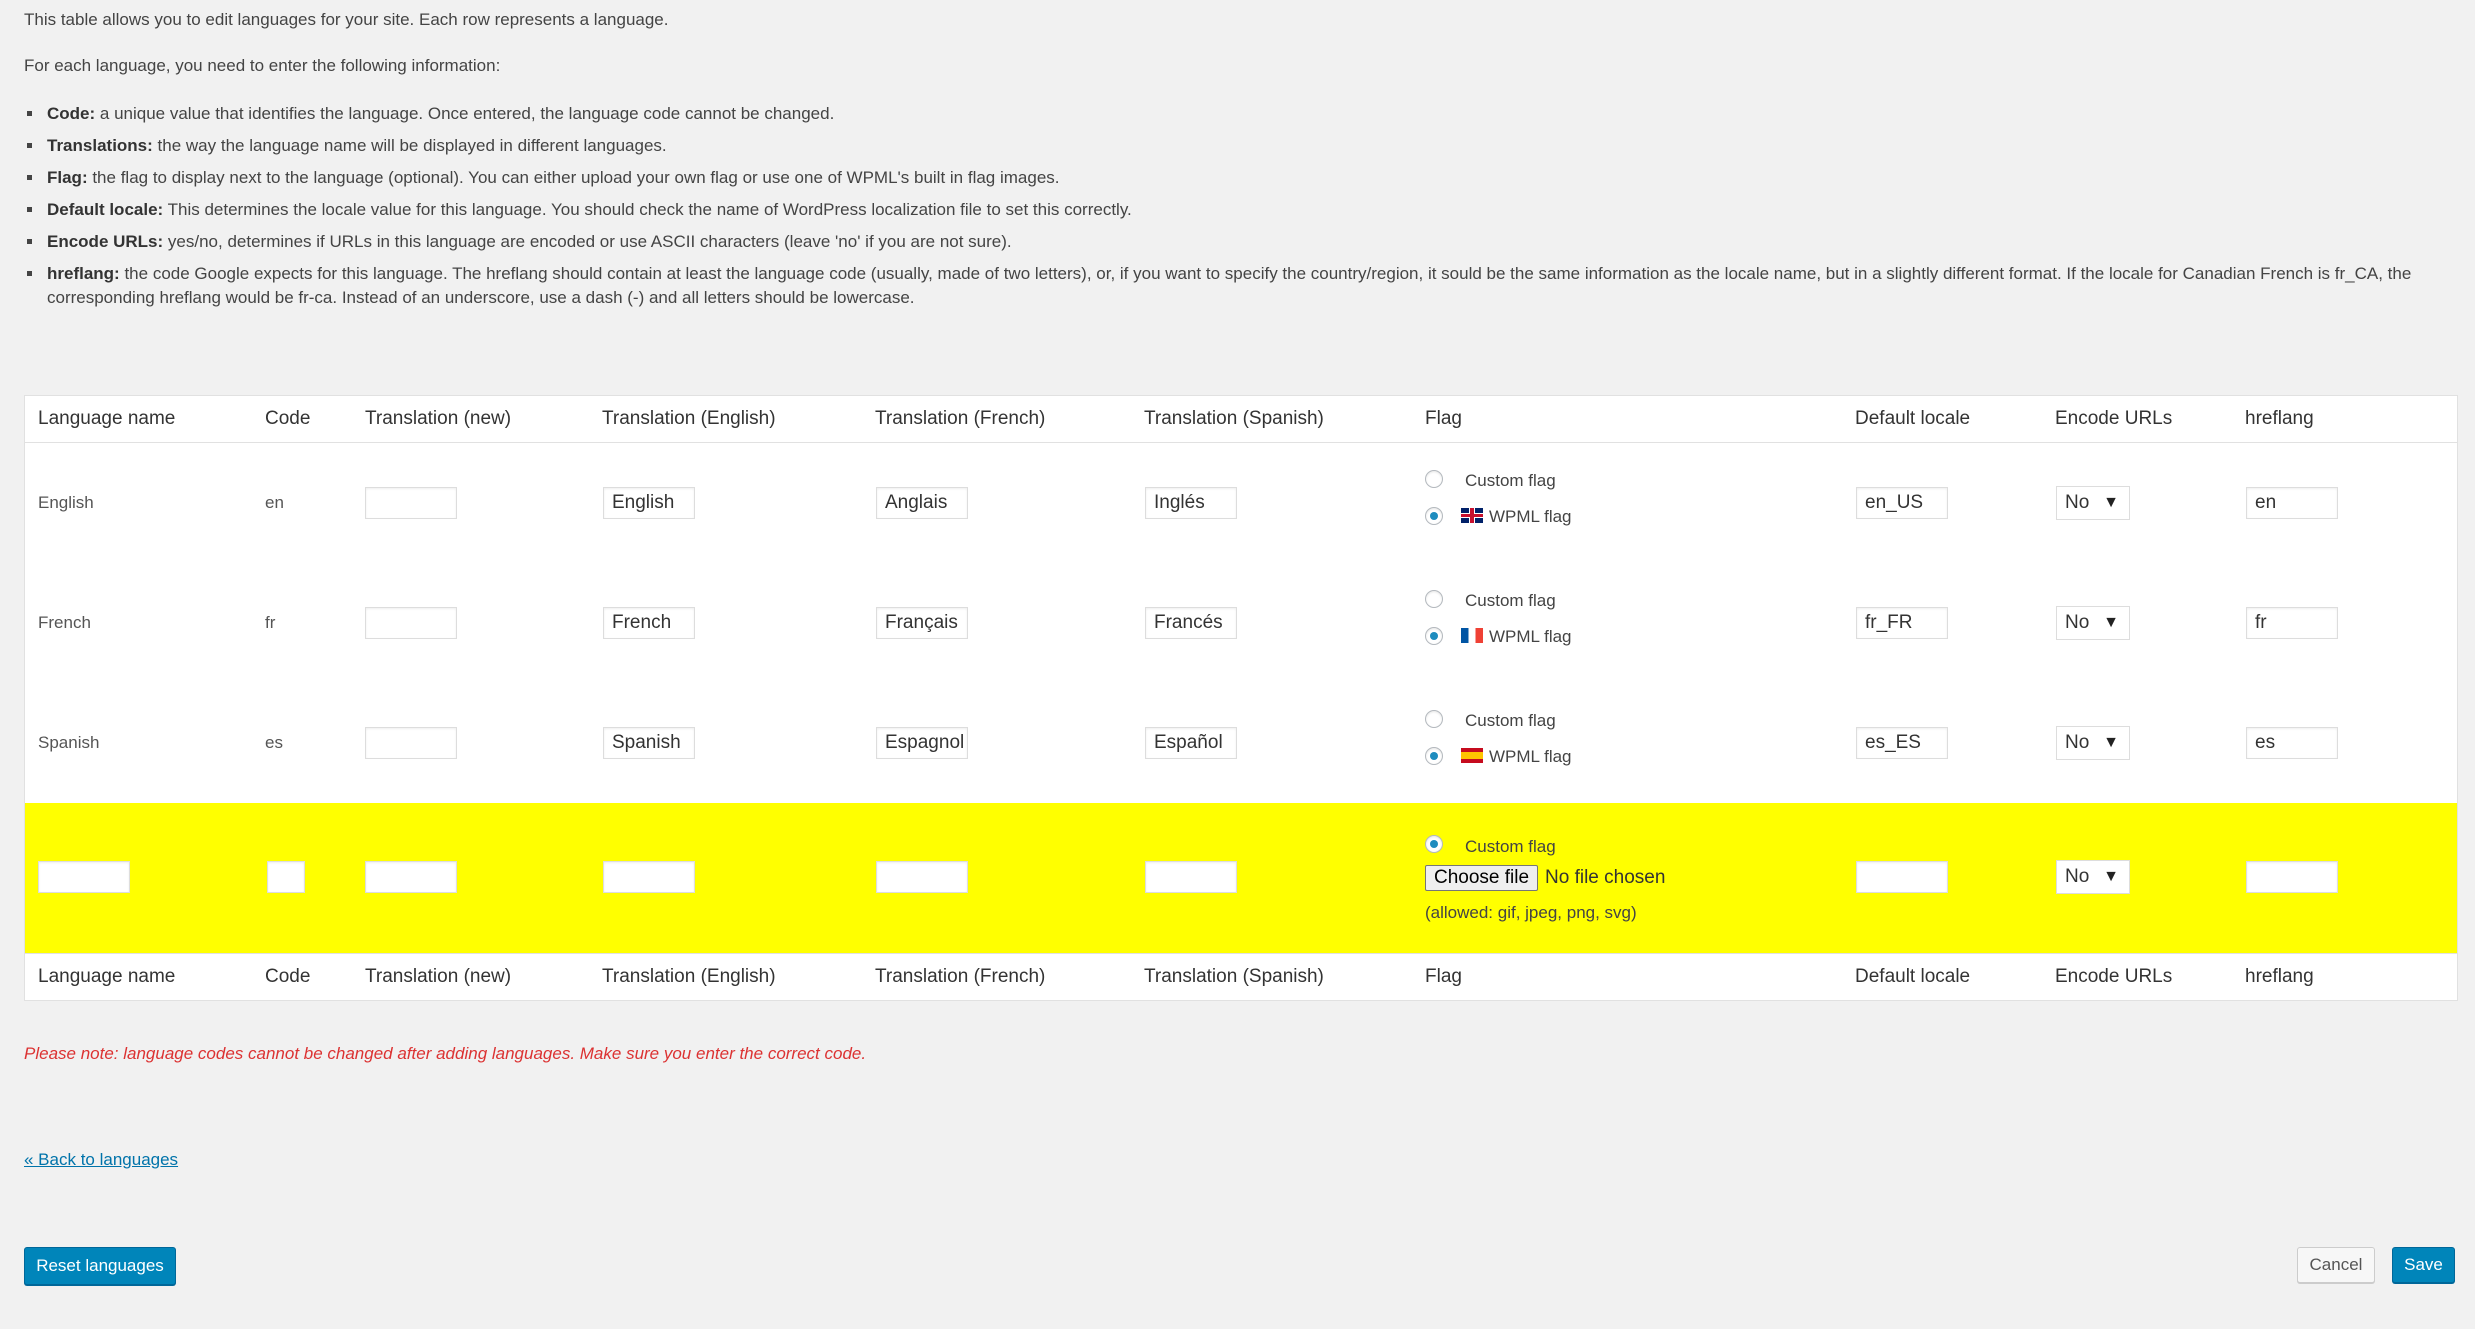 This screenshot has width=2475, height=1329. I want to click on translation-french-input: Français, so click(922, 623).